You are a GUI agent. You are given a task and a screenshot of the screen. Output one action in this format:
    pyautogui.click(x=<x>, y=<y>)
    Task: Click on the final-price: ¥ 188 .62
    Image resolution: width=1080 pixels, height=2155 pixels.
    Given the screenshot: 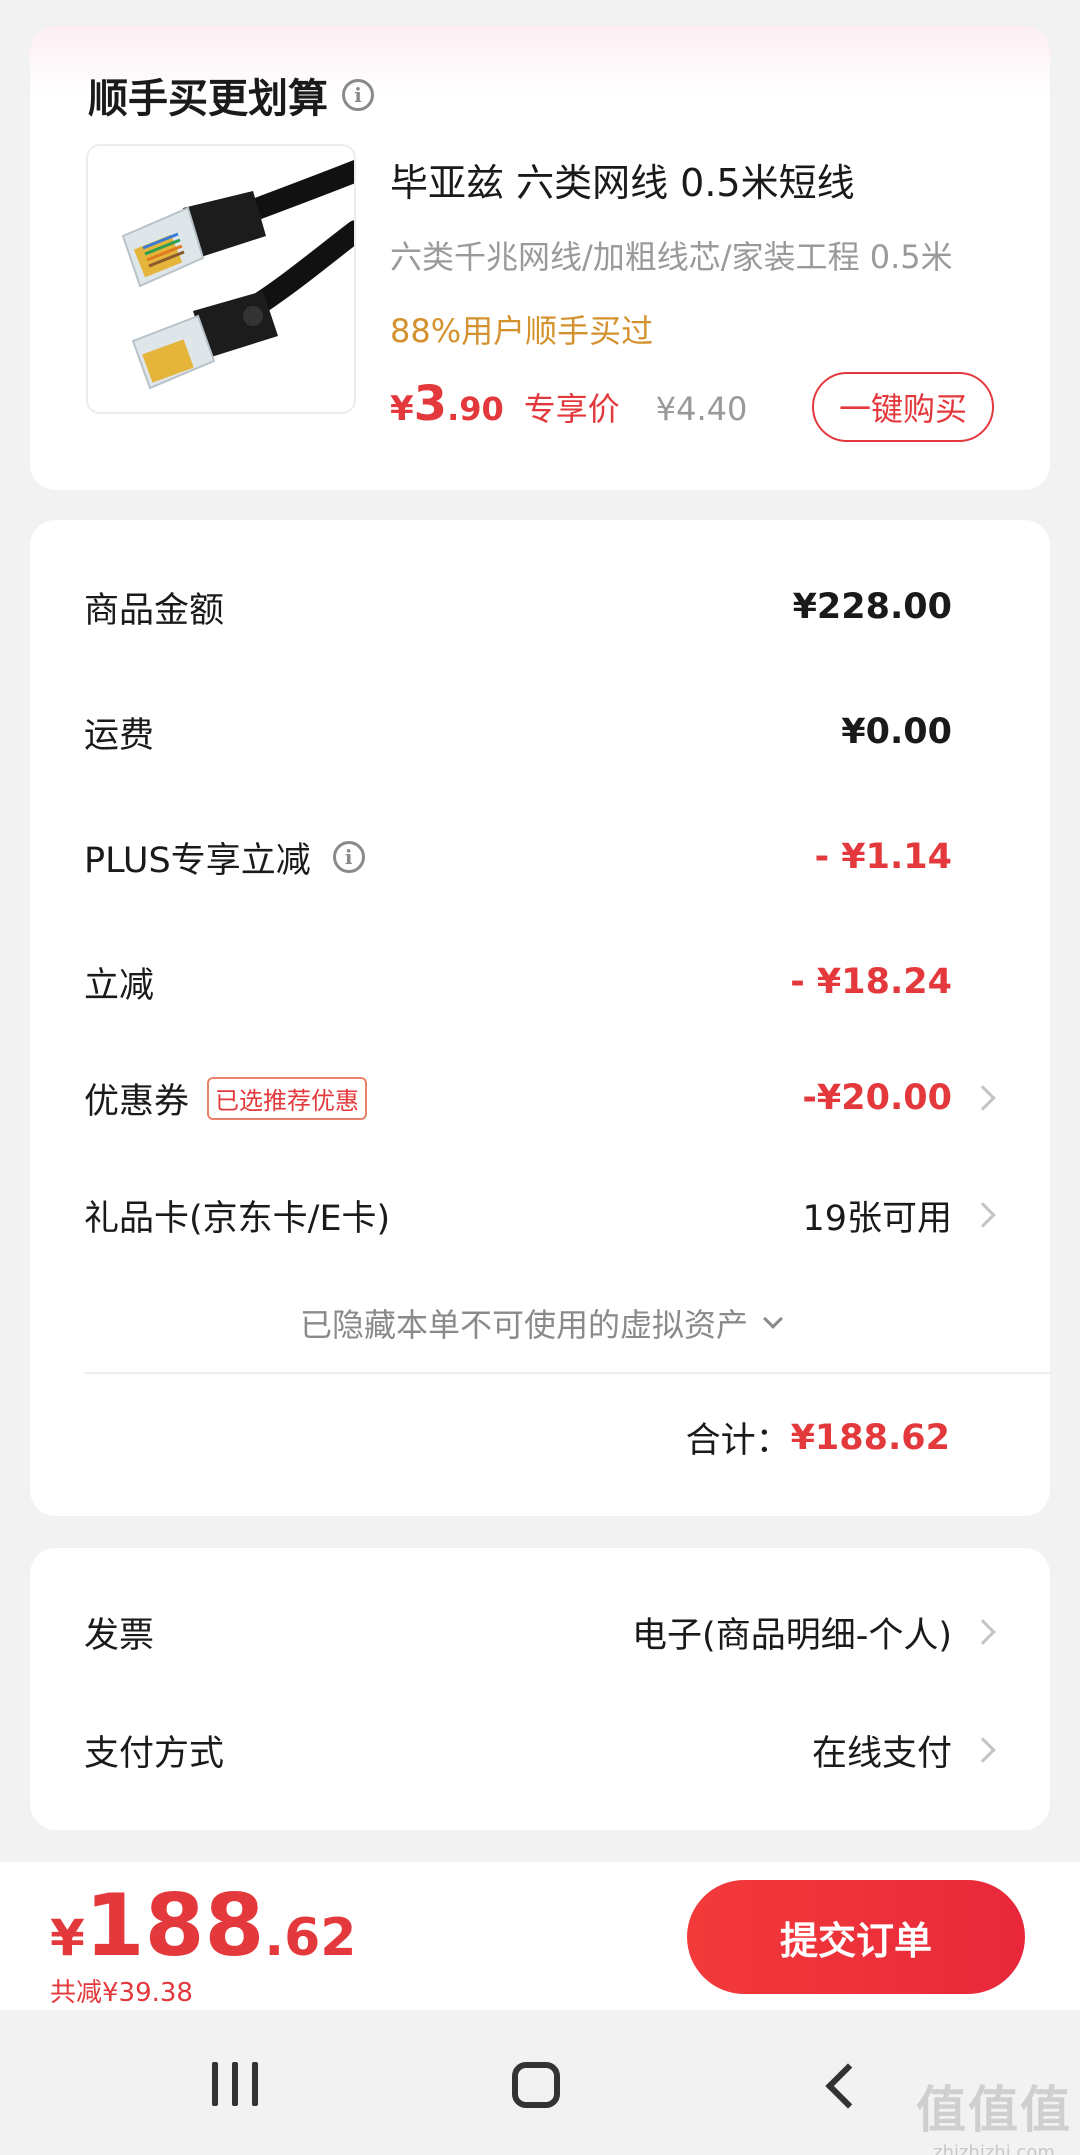 What is the action you would take?
    pyautogui.click(x=203, y=1926)
    